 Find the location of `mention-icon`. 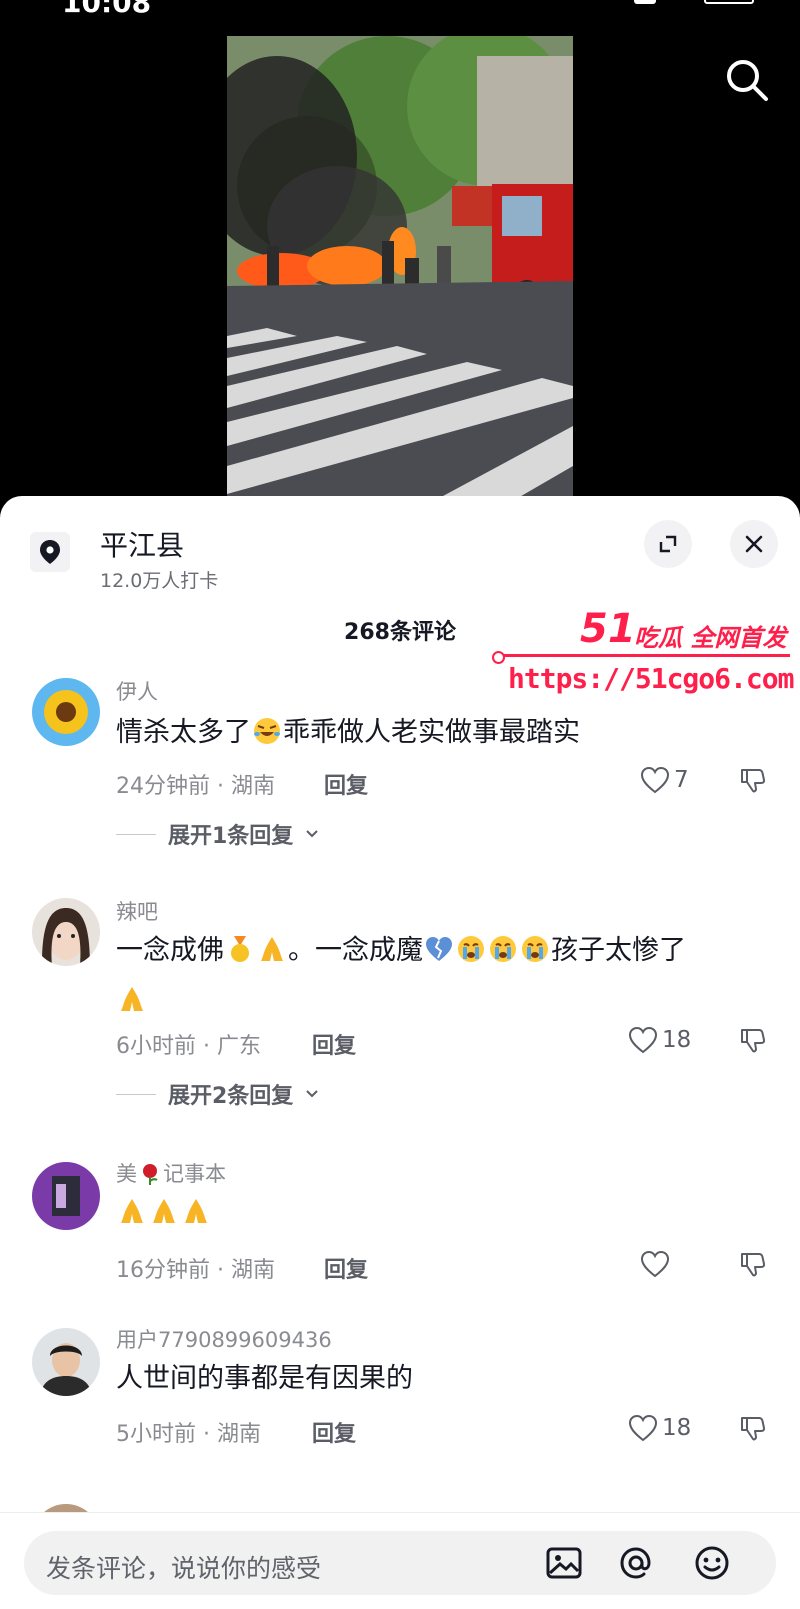

mention-icon is located at coordinates (636, 1563).